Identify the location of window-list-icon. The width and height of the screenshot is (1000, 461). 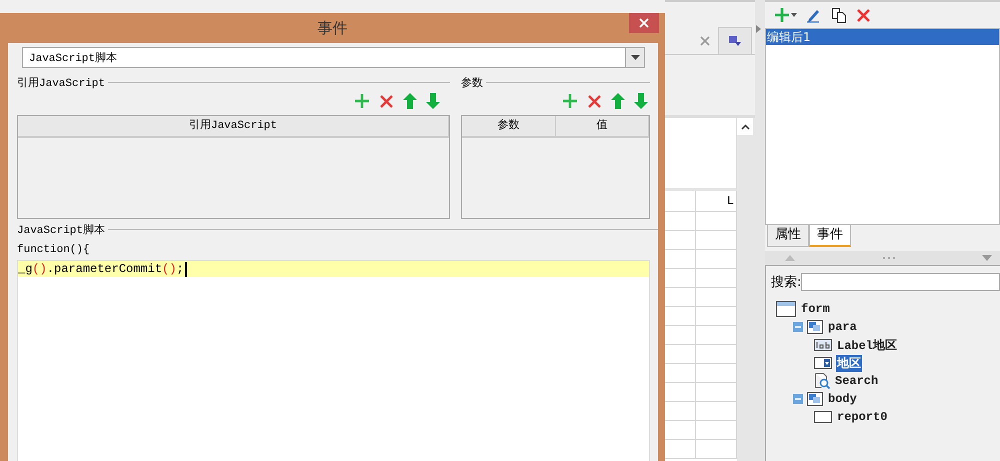
(735, 41).